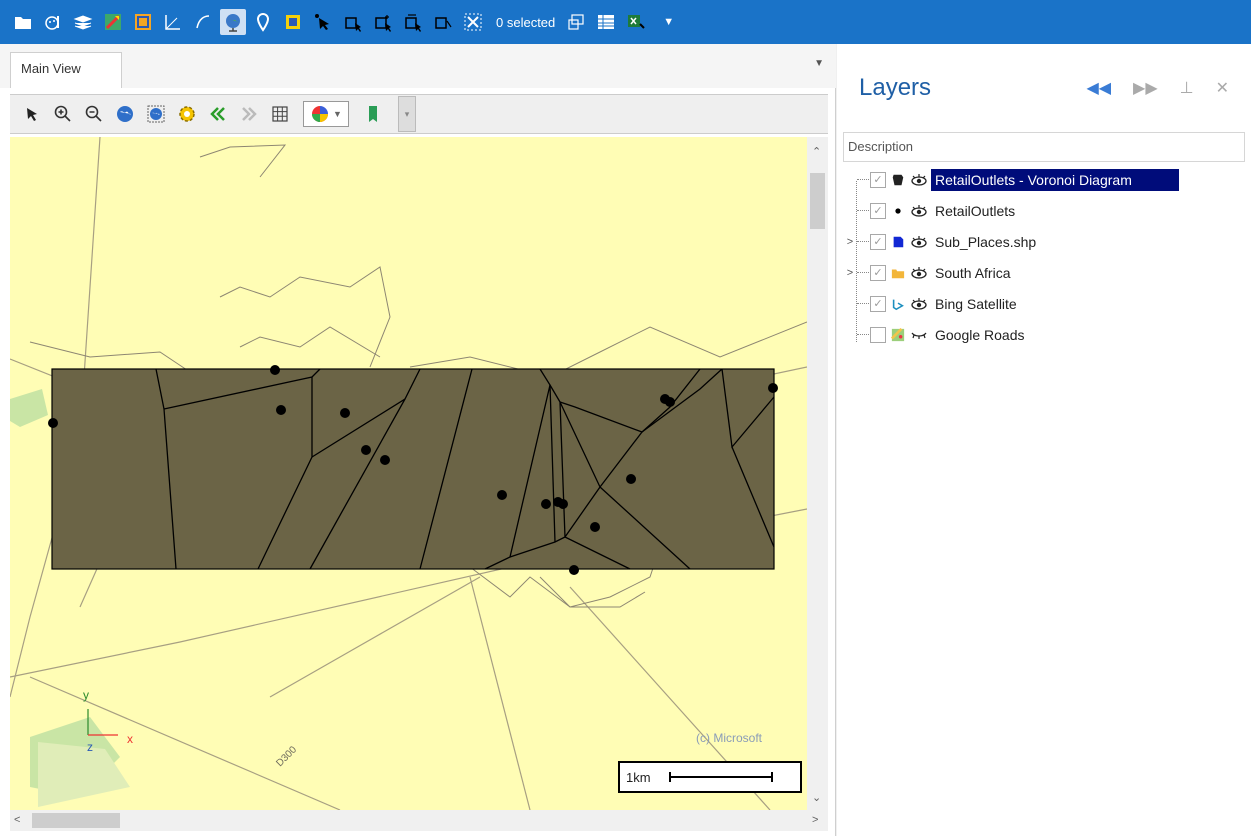  What do you see at coordinates (130, 739) in the screenshot?
I see `axis-x-label: x` at bounding box center [130, 739].